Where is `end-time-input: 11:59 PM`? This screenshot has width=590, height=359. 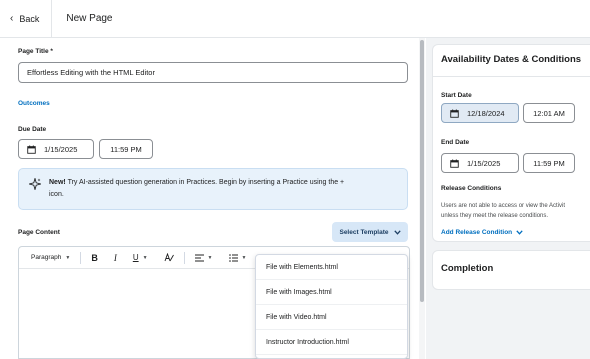
end-time-input: 11:59 PM is located at coordinates (549, 163).